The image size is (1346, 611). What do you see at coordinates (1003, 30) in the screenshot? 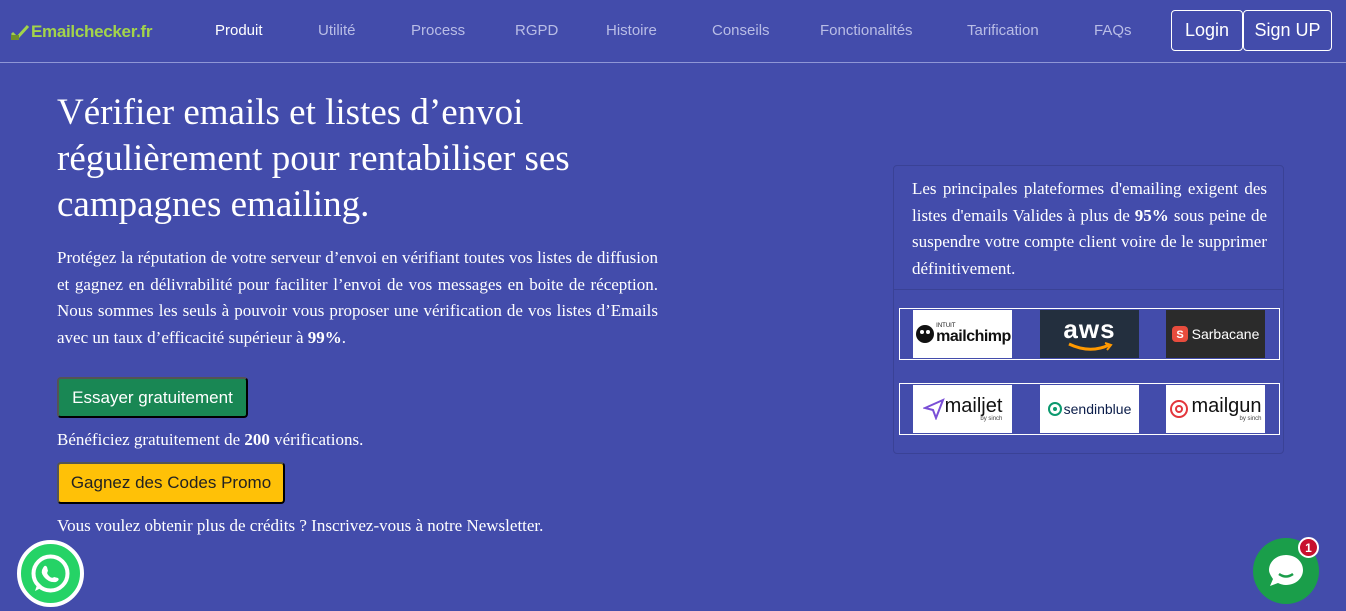
I see `nav-link-tarification: Tarification` at bounding box center [1003, 30].